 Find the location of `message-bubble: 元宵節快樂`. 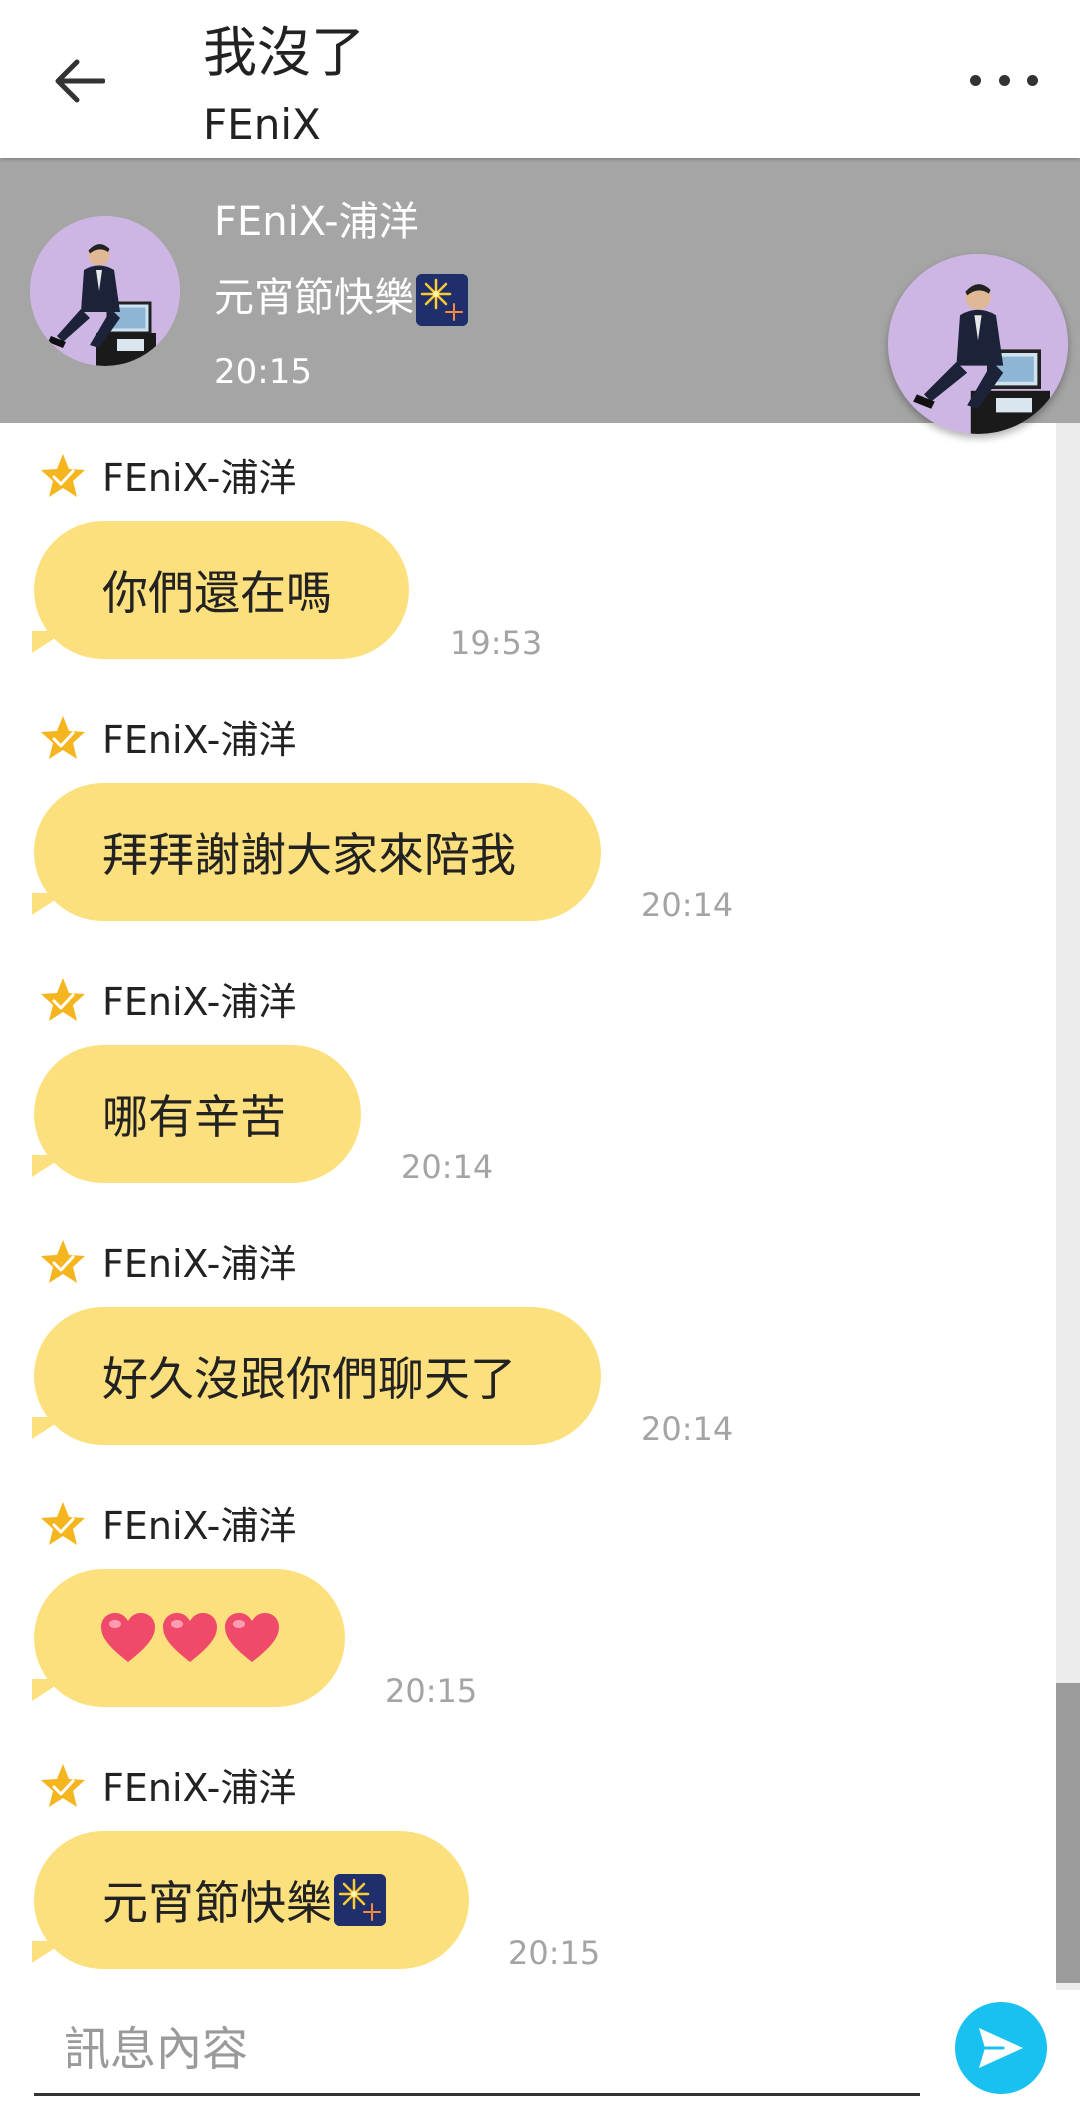

message-bubble: 元宵節快樂 is located at coordinates (251, 1900).